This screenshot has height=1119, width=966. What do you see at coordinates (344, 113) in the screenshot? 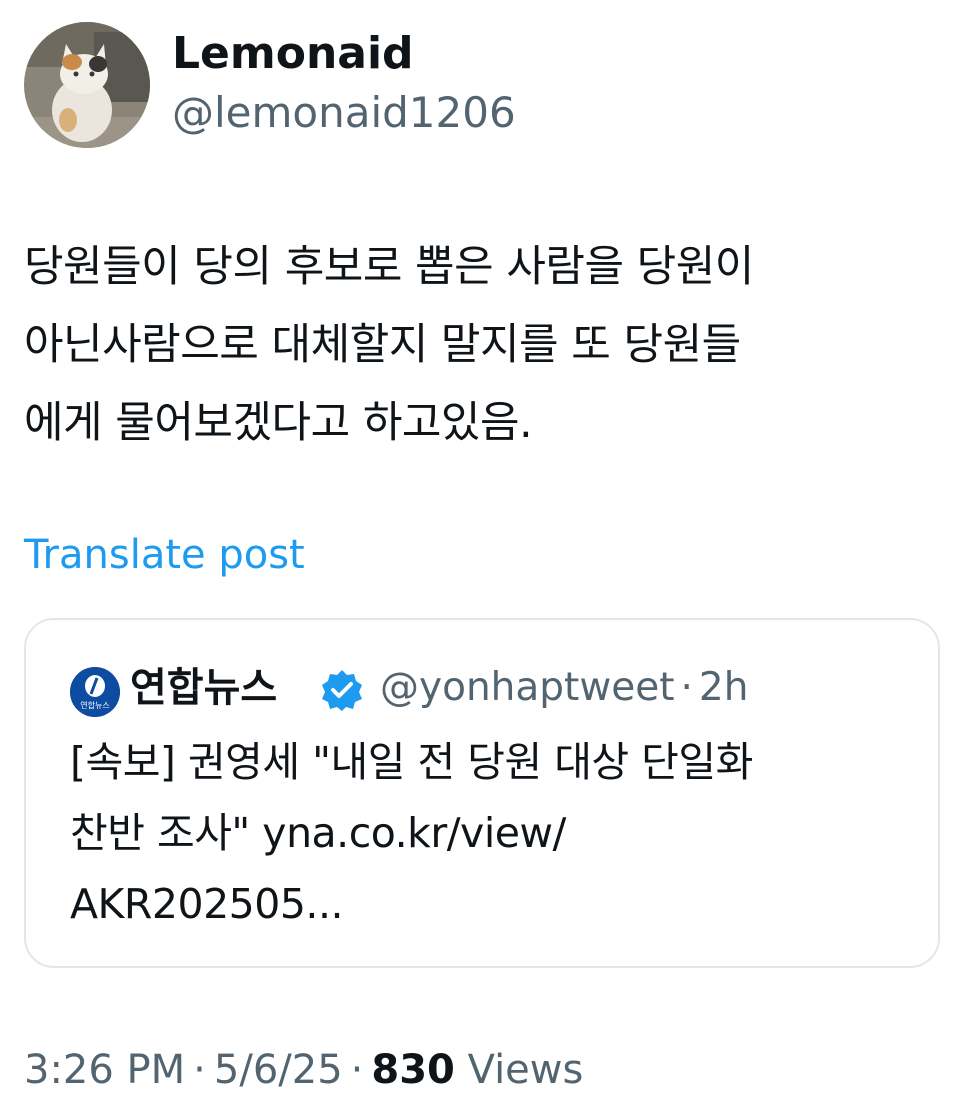
I see `author-handle: @lemonaid1206` at bounding box center [344, 113].